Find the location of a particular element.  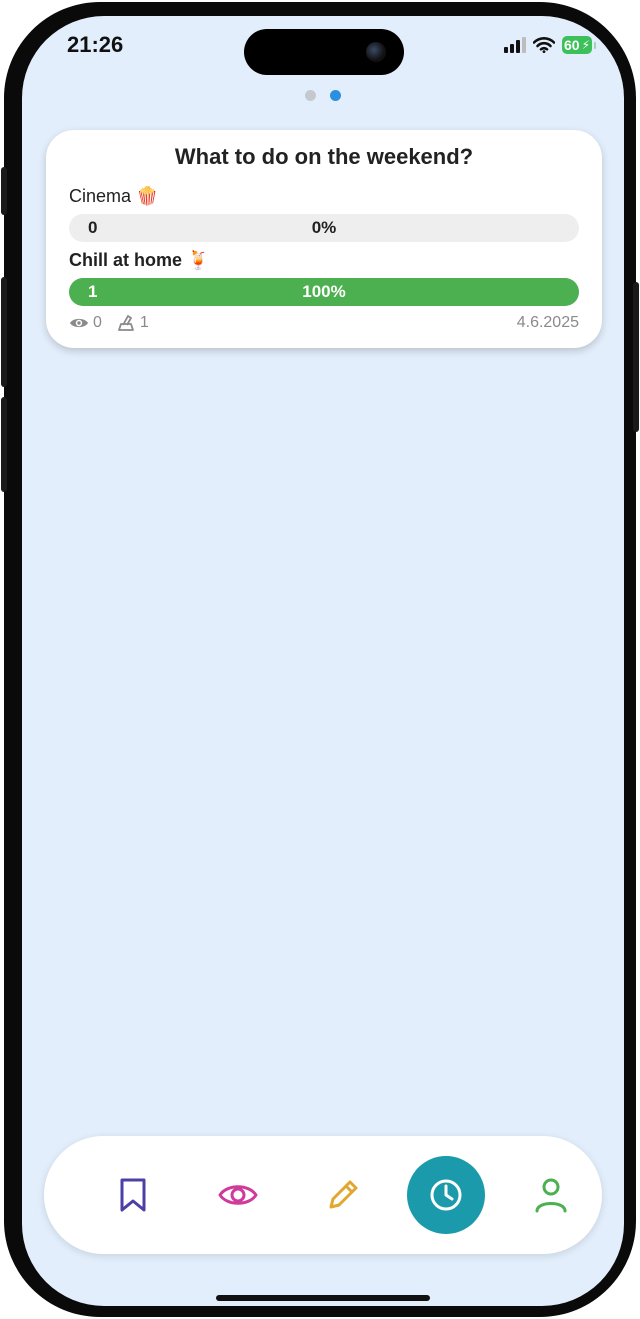

option-bar-chill-at-home: 1 100% is located at coordinates (324, 292).